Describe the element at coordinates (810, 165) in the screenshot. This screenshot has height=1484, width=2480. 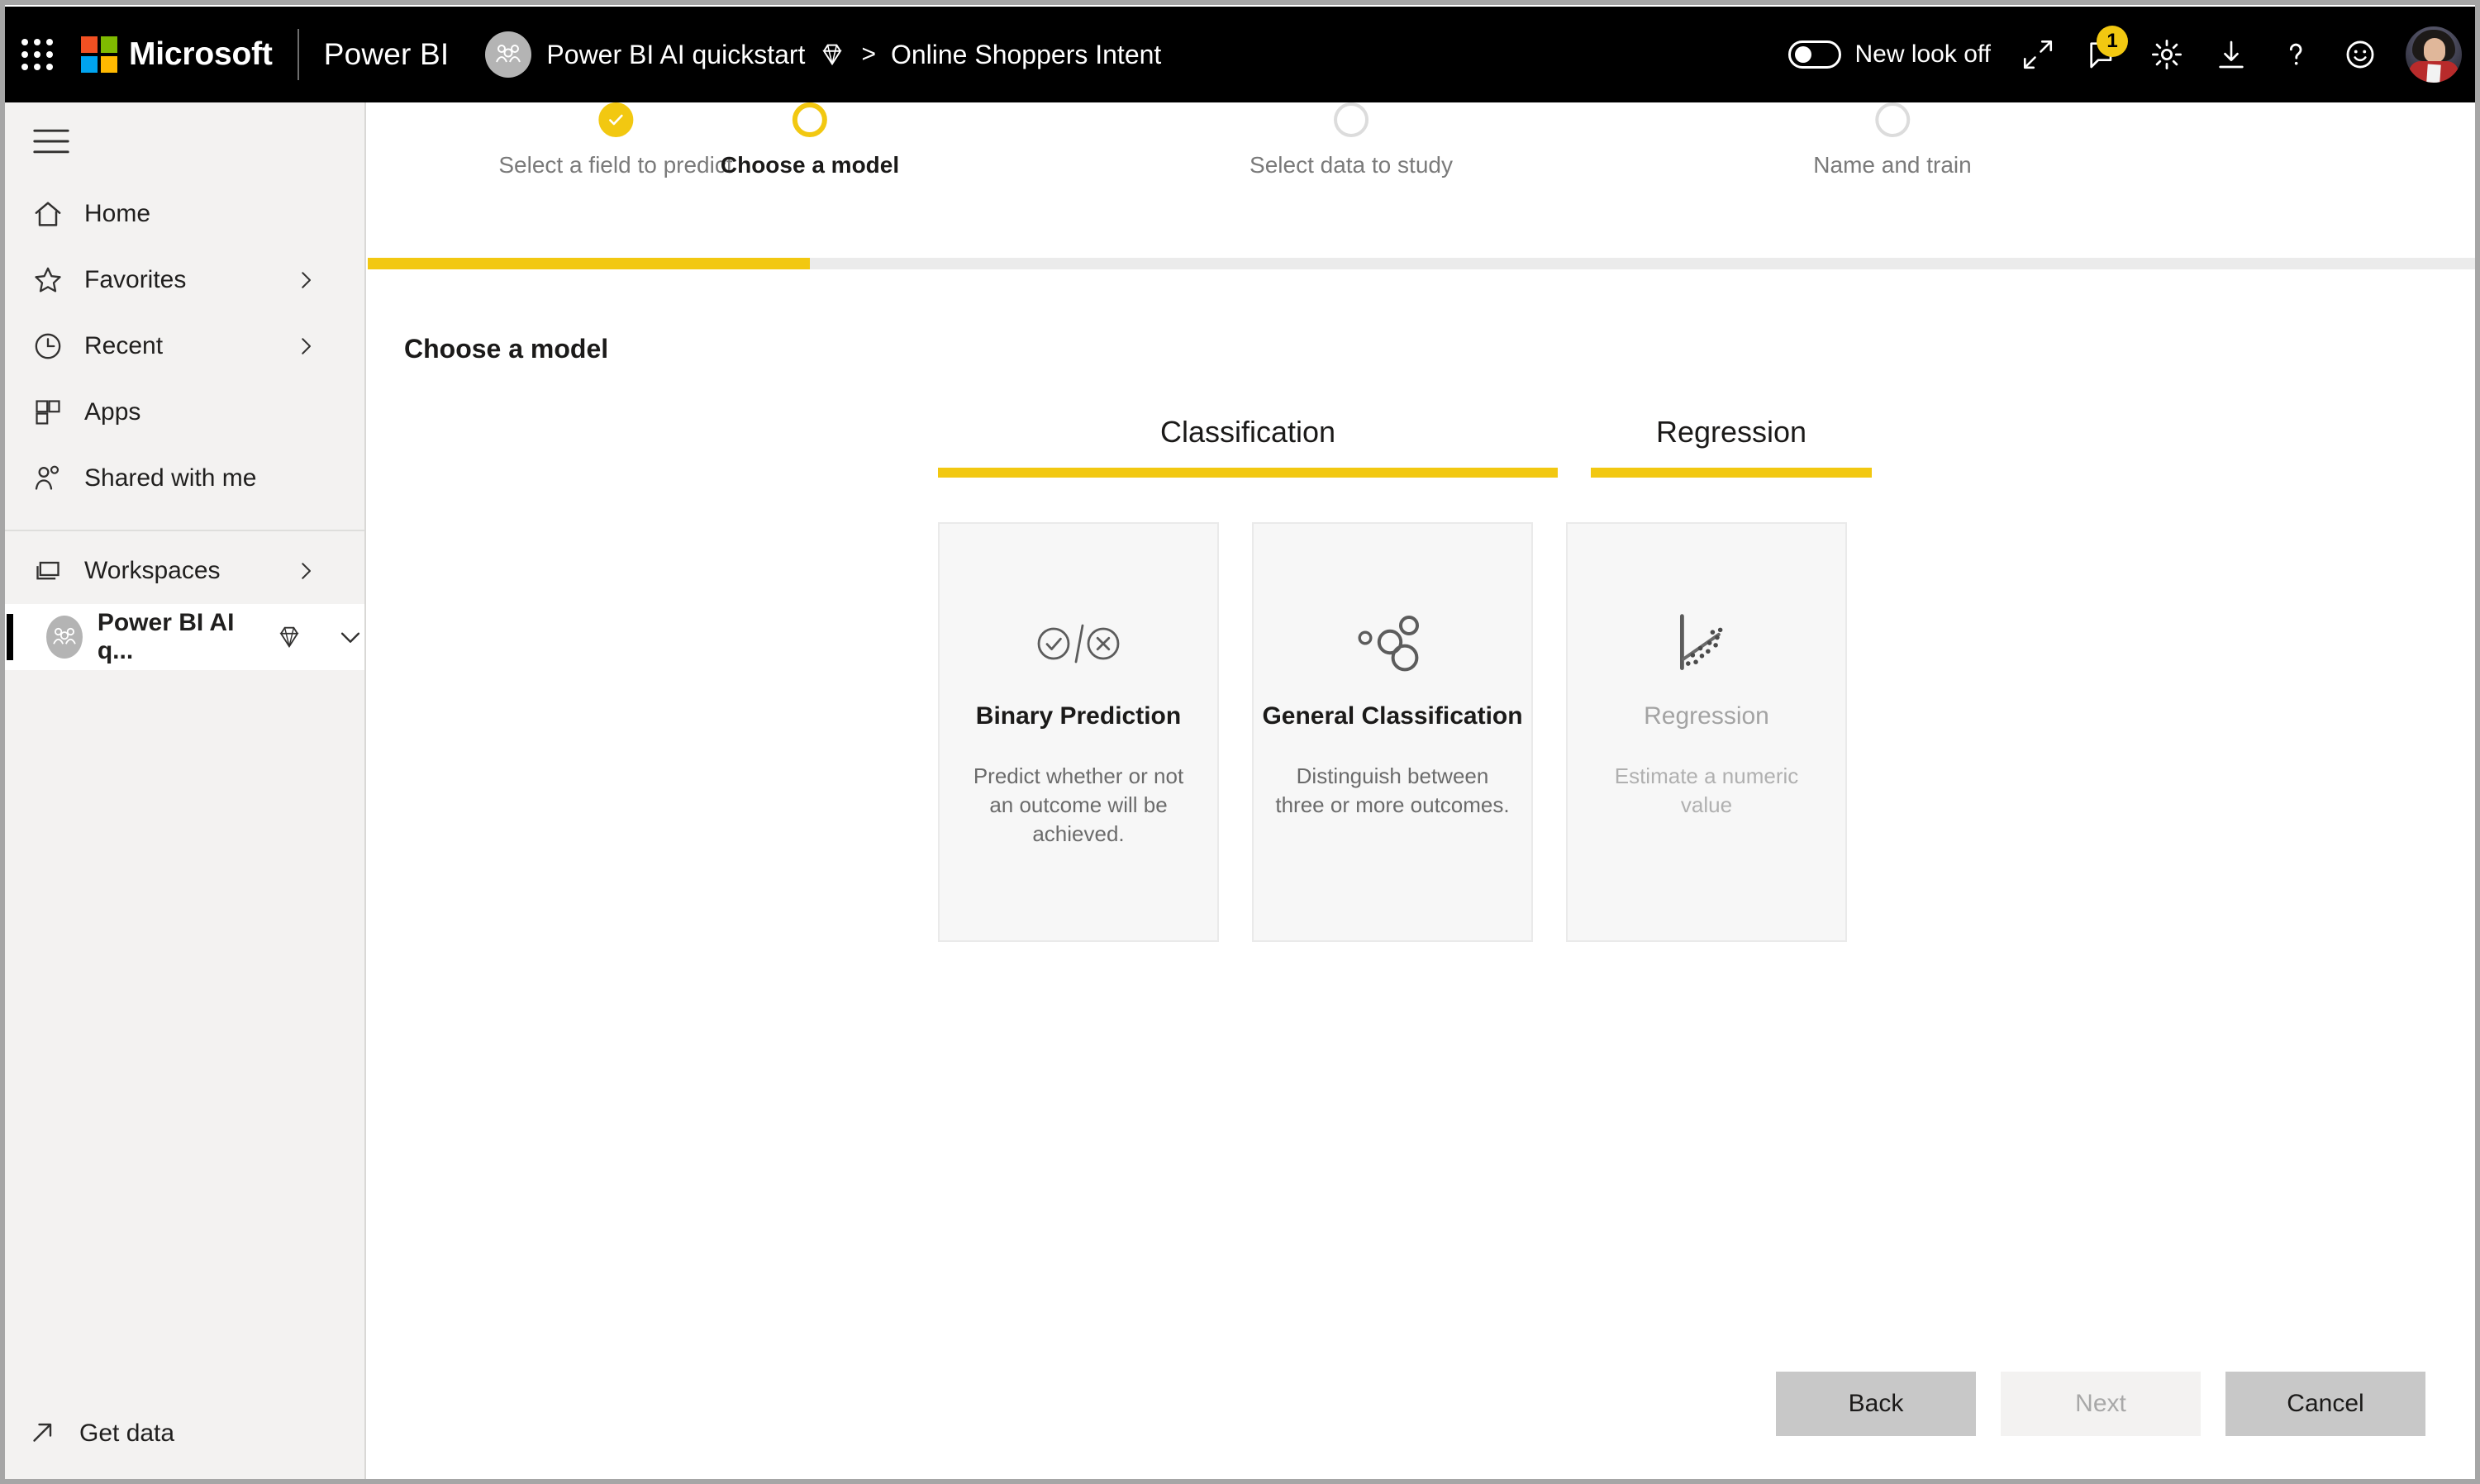
I see `step-label: Choose a model` at that location.